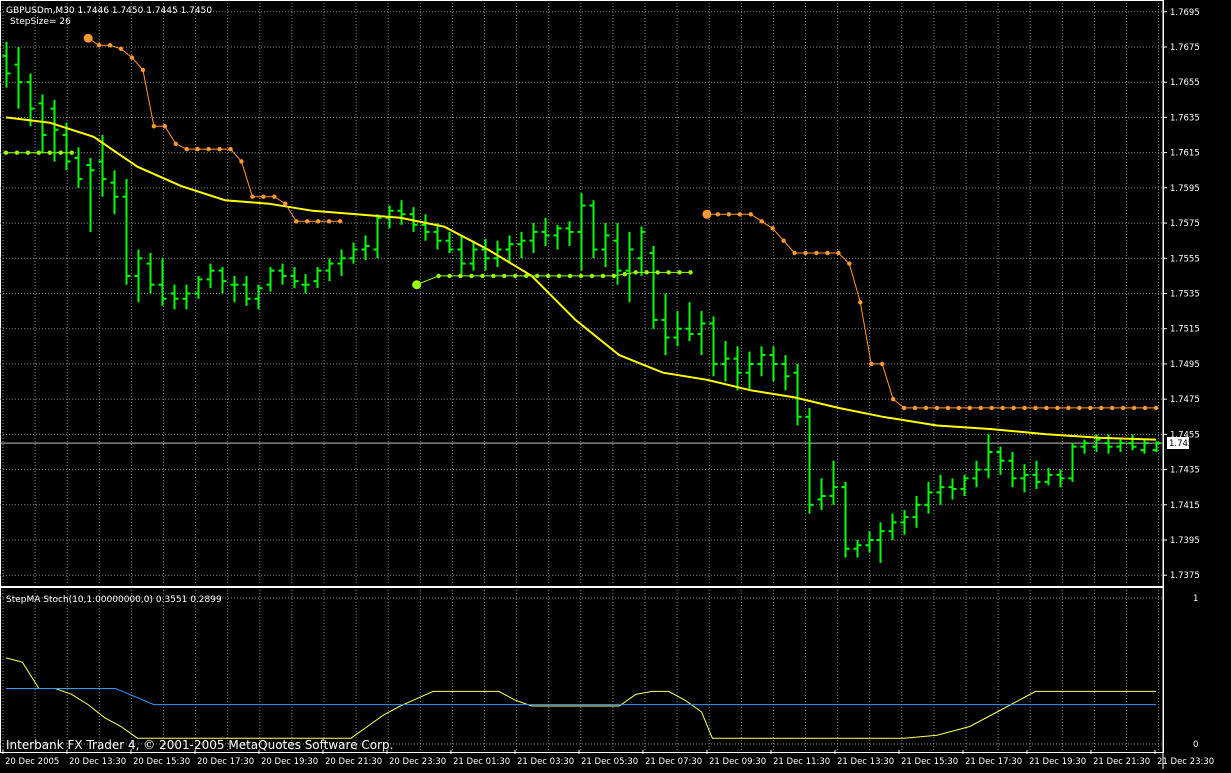 This screenshot has height=773, width=1231. Describe the element at coordinates (97, 762) in the screenshot. I see `x-tick-label: 20 Dec 13:30` at that location.